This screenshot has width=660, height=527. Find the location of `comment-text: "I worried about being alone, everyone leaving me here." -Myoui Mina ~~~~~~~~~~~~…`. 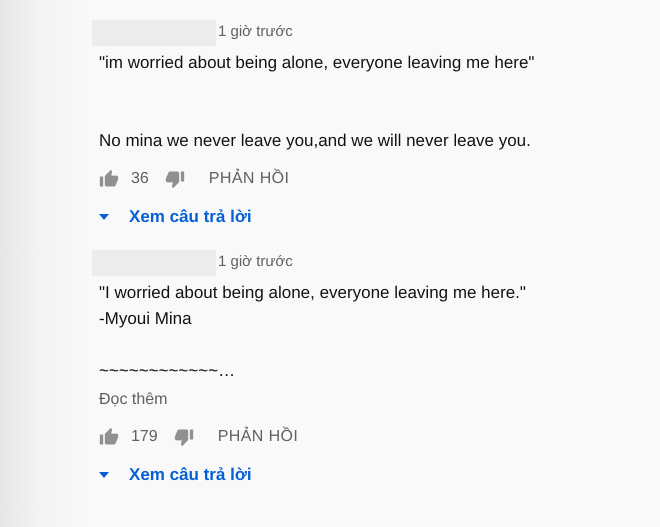

comment-text: "I worried about being alone, everyone leaving me here." -Myoui Mina ~~~~~~~~~~~~… is located at coordinates (312, 332).